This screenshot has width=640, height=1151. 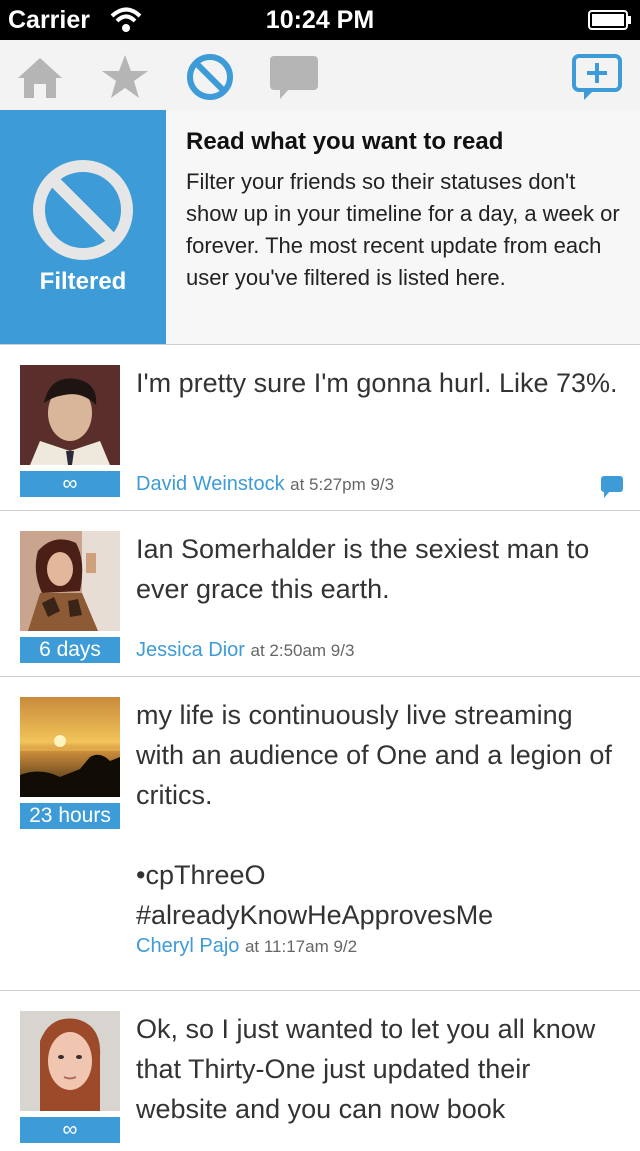 I want to click on compose-icon, so click(x=597, y=77).